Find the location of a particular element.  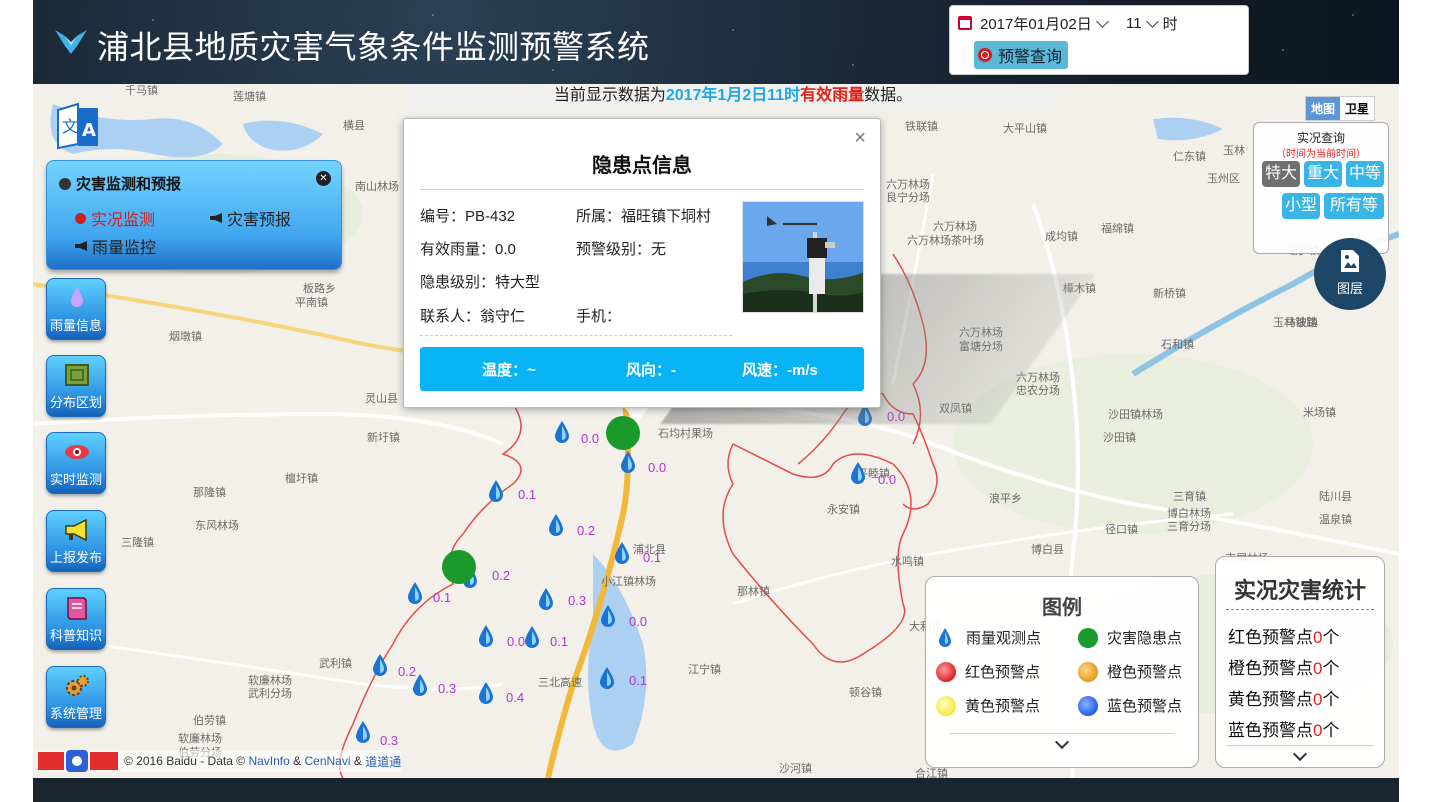

live-query-title: 实况查询 is located at coordinates (1320, 138).